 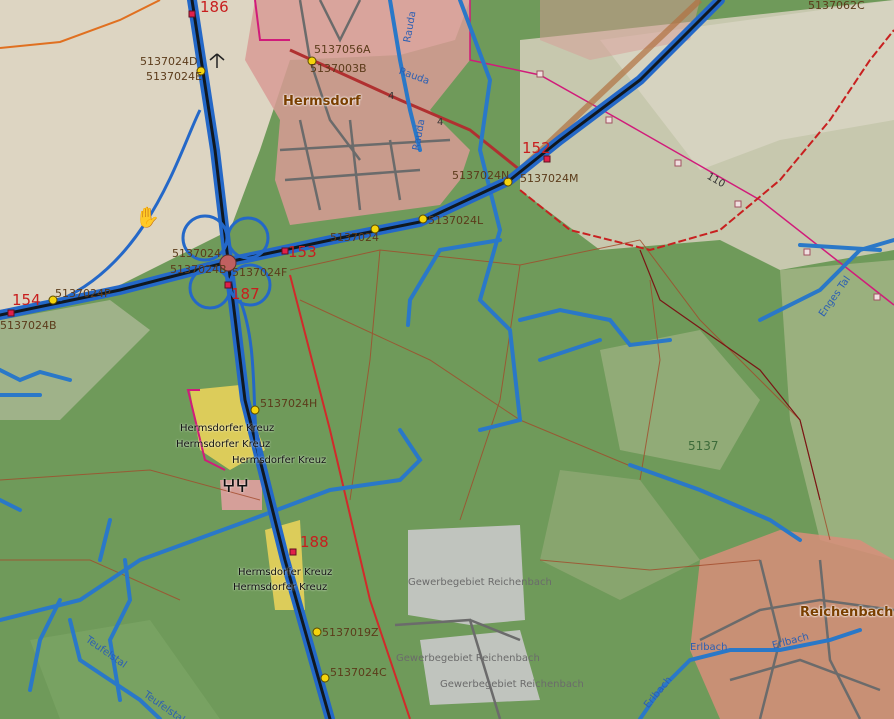 I want to click on radio-tower-icon: ⵖⵖ, so click(x=236, y=486).